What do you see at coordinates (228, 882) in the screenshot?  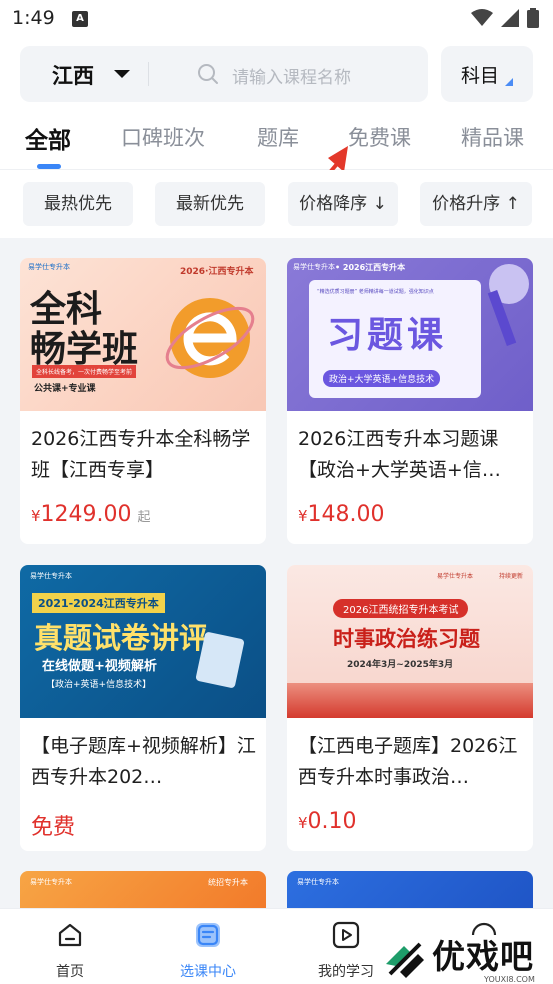 I see `thumb-tag: 统招专升本` at bounding box center [228, 882].